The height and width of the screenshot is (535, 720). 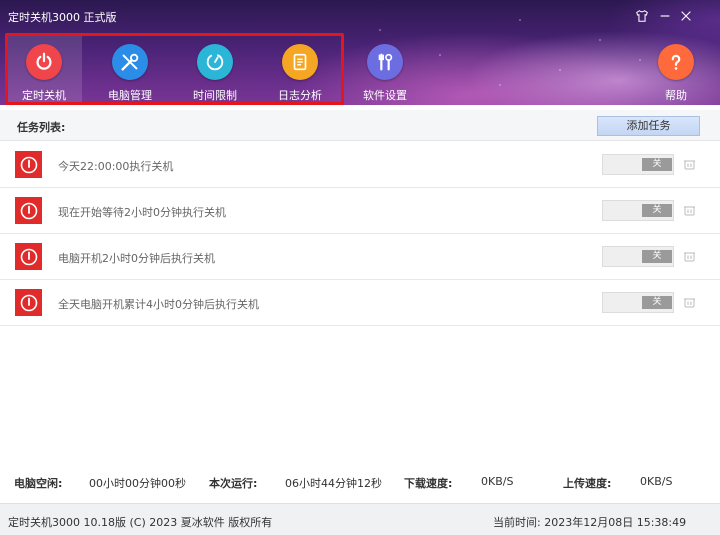 What do you see at coordinates (158, 304) in the screenshot?
I see `task-text: 全天电脑开机累计4小时0分钟后执行关机` at bounding box center [158, 304].